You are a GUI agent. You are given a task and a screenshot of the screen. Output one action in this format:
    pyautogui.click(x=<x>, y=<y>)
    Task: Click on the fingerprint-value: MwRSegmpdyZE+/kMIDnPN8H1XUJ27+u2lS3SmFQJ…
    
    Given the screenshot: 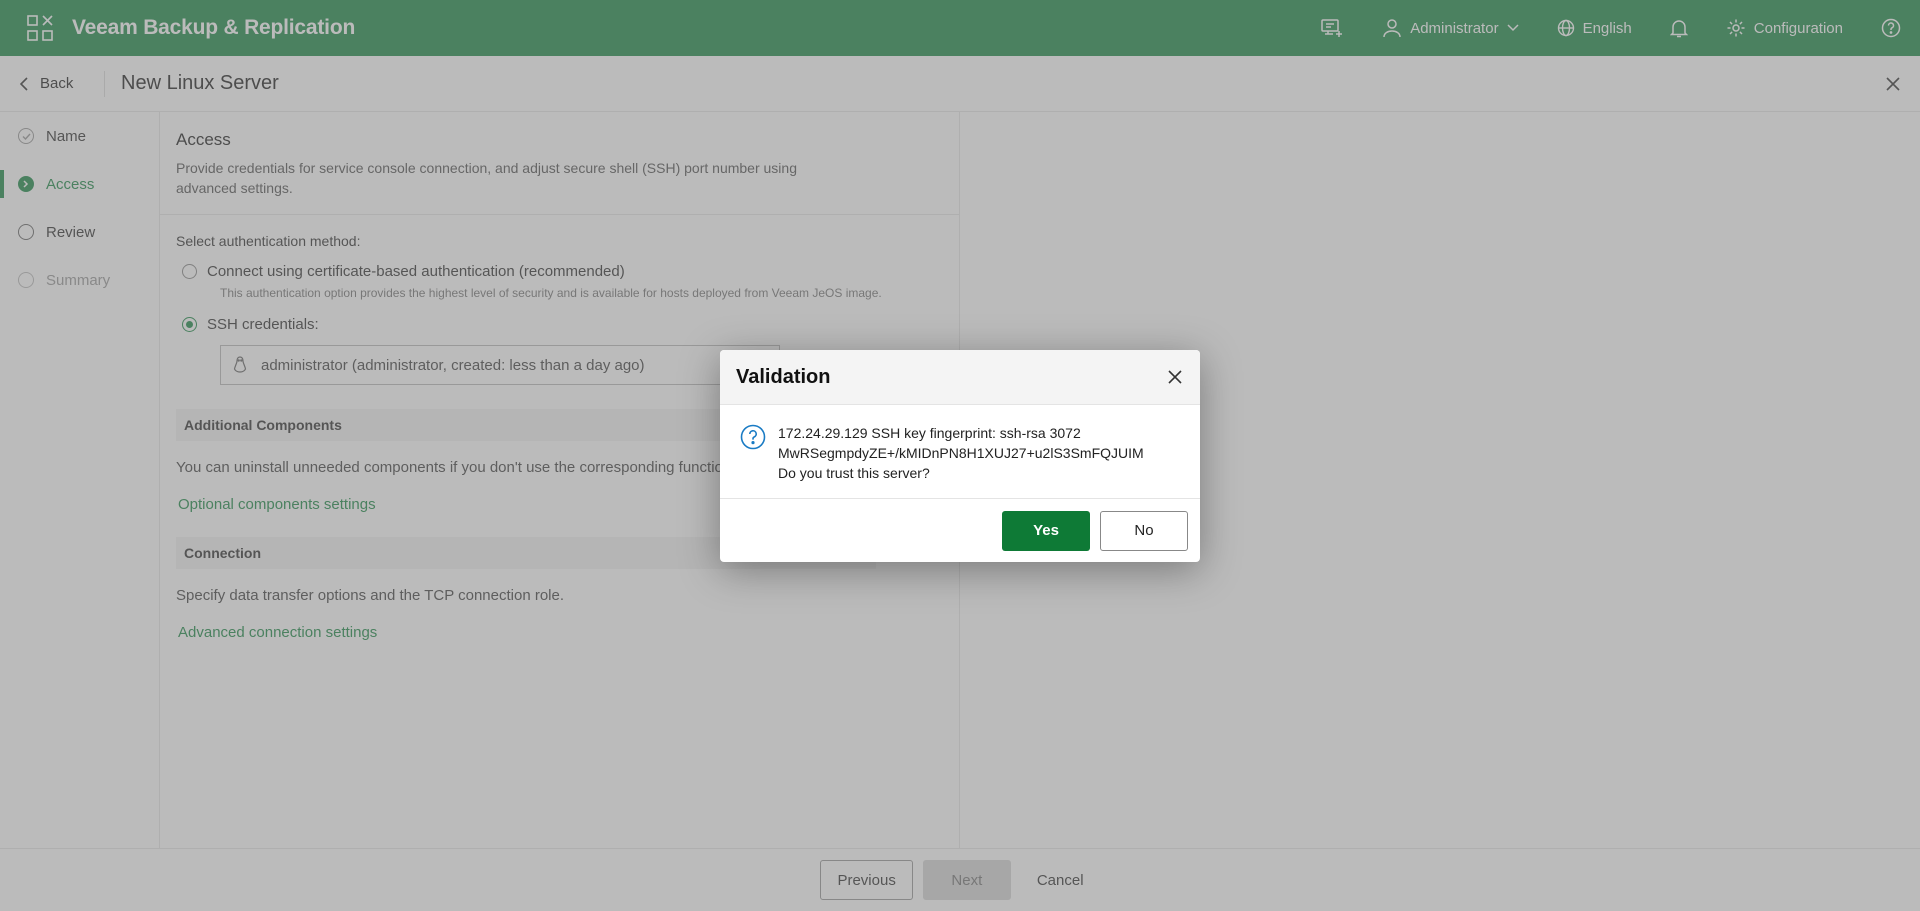 What is the action you would take?
    pyautogui.click(x=961, y=453)
    